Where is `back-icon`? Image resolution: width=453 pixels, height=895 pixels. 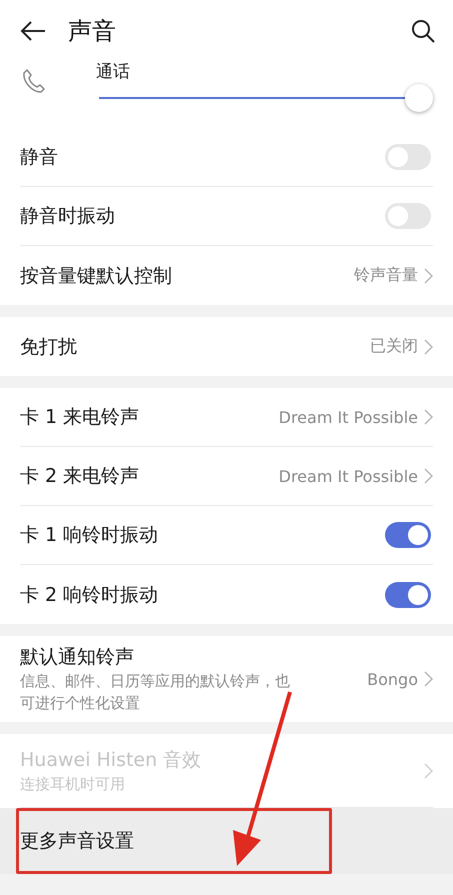
back-icon is located at coordinates (33, 31).